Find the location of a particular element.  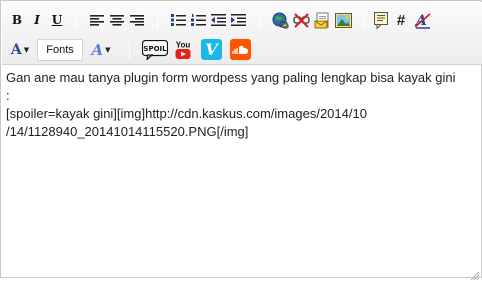

resize-handle is located at coordinates (474, 273).